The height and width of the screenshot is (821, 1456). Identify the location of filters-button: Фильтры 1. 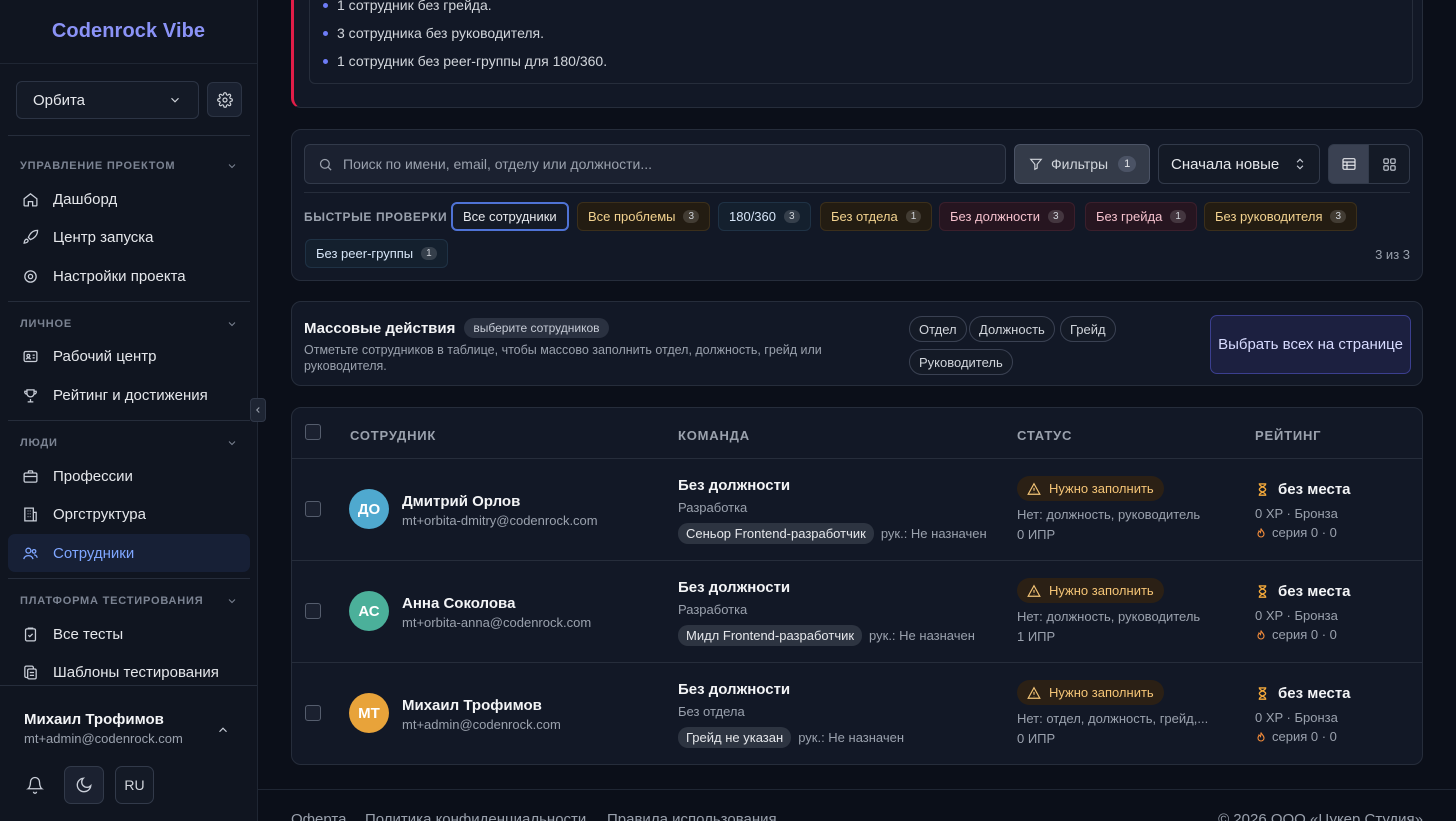
(1082, 164).